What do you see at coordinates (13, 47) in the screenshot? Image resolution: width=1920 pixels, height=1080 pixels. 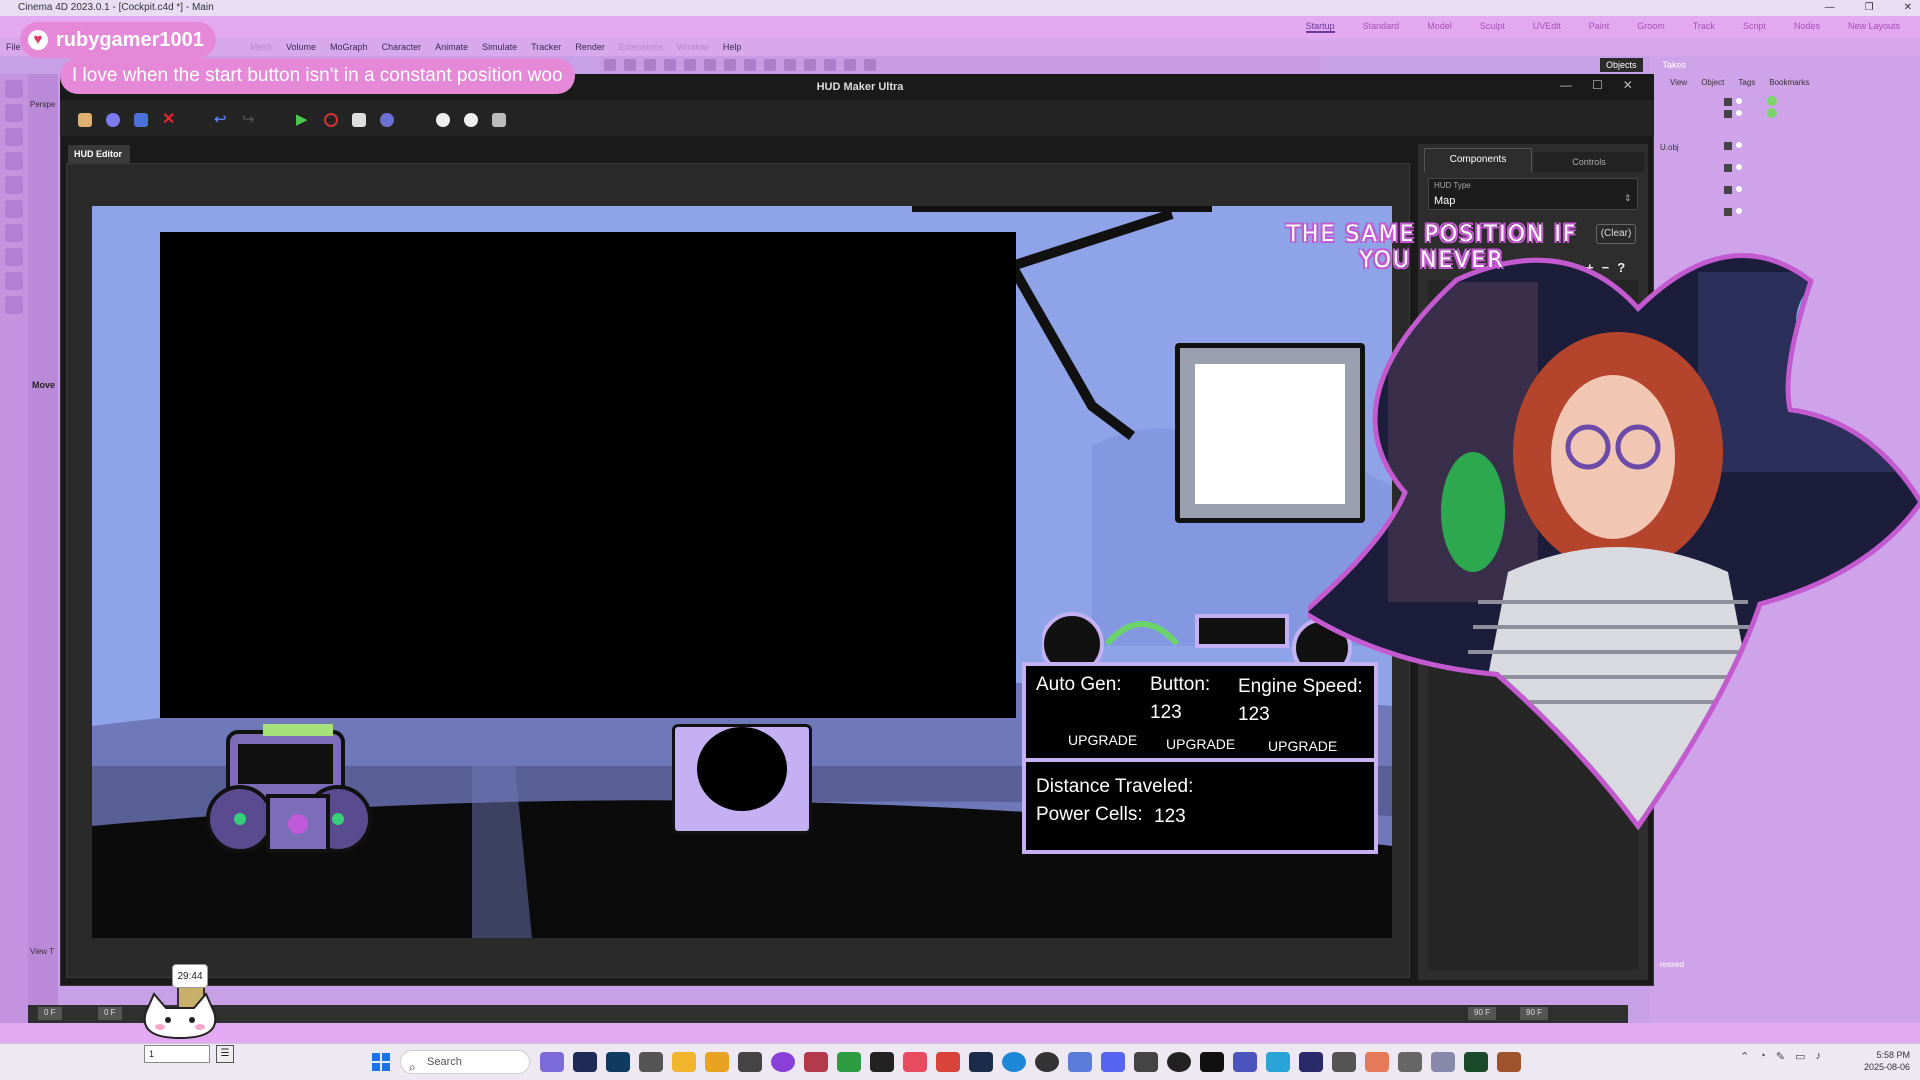 I see `menu-file: File` at bounding box center [13, 47].